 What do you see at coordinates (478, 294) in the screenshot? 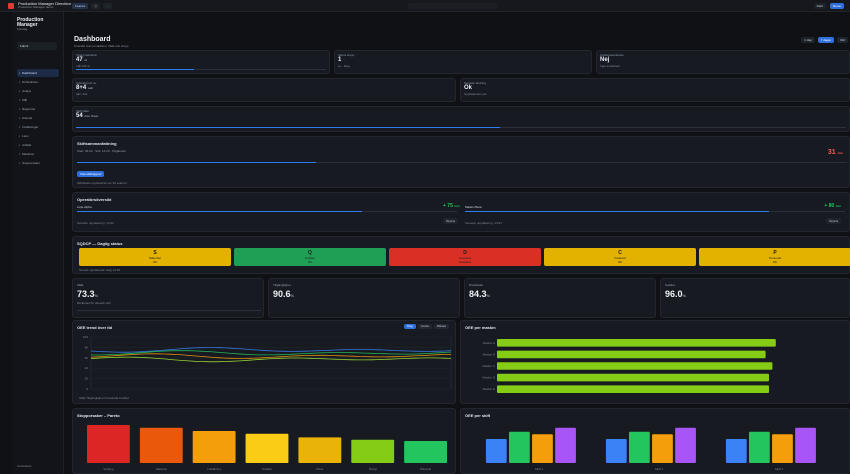
I see `kpi-performance-number: 84.3` at bounding box center [478, 294].